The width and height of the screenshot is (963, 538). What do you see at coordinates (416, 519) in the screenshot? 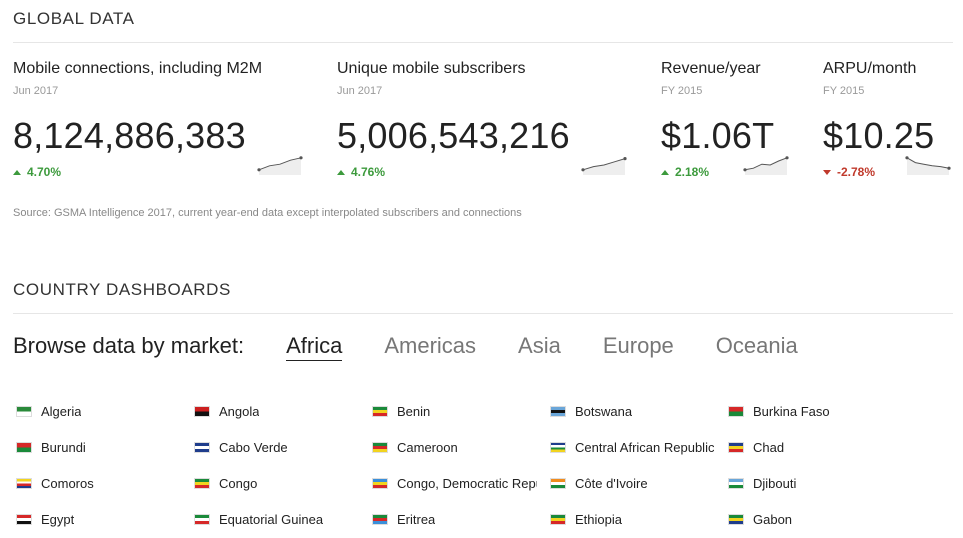
I see `country-name: Eritrea` at bounding box center [416, 519].